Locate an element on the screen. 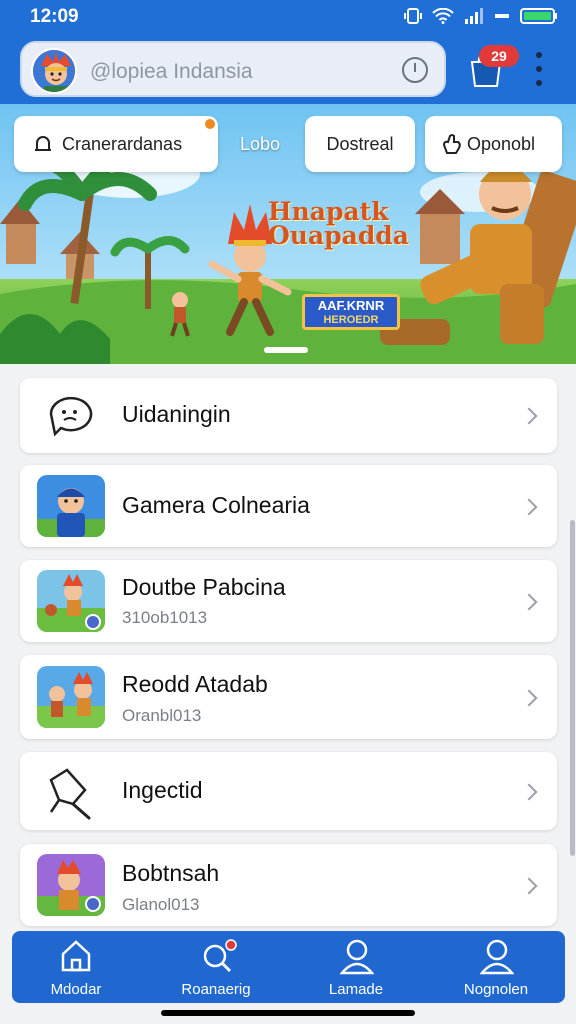 Image resolution: width=576 pixels, height=1024 pixels. bell-icon is located at coordinates (43, 143).